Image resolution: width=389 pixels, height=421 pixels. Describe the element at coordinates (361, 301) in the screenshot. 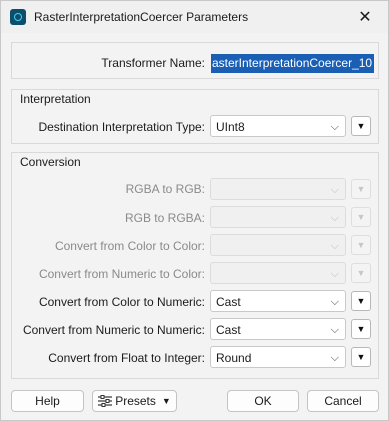

I see `color-to-numeric-menu-button: ▼` at that location.